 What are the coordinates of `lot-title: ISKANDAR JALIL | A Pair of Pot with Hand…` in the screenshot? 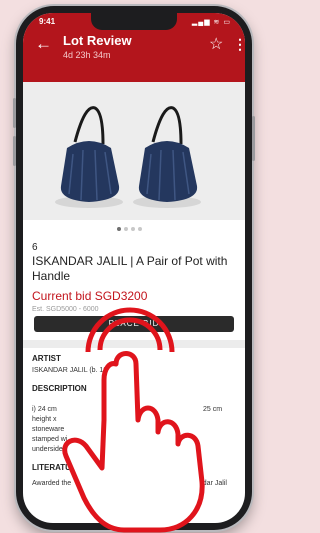 It's located at (130, 268).